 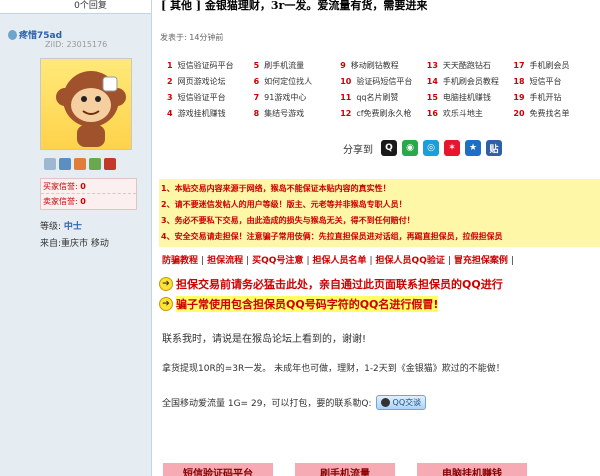 I want to click on ad-link: 16 欢乐斗地主, so click(x=470, y=114).